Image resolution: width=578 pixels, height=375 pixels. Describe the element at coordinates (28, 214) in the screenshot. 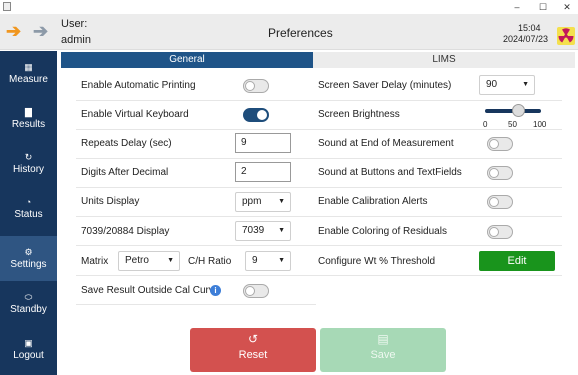

I see `sidebar-item-label: Status` at that location.